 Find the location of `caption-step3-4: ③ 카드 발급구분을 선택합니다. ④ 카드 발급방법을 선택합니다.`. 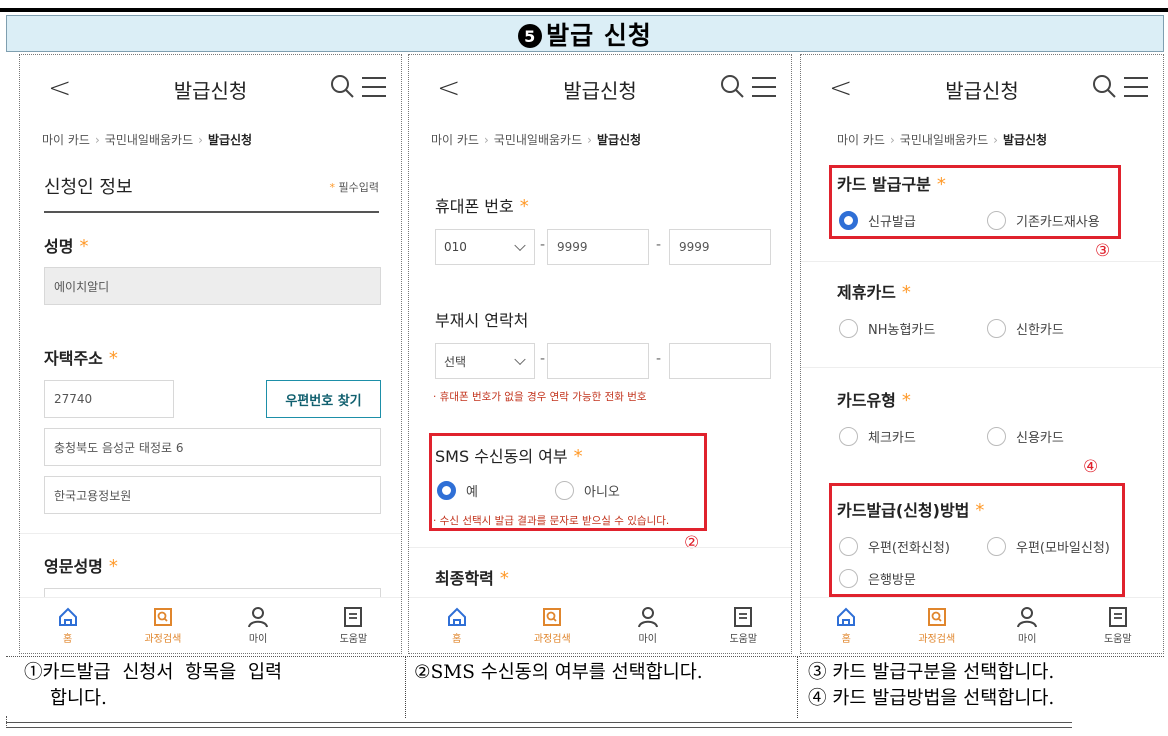

caption-step3-4: ③ 카드 발급구분을 선택합니다. ④ 카드 발급방법을 선택합니다. is located at coordinates (931, 685).